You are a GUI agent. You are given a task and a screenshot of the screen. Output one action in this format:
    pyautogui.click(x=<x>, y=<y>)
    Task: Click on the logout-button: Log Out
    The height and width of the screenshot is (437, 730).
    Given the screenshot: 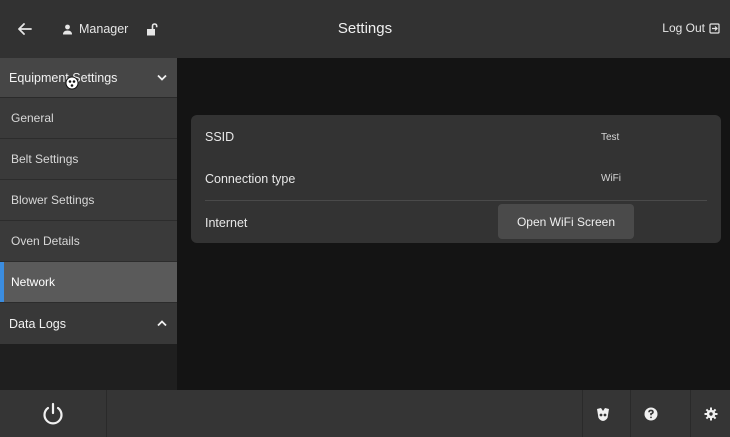 What is the action you would take?
    pyautogui.click(x=691, y=28)
    